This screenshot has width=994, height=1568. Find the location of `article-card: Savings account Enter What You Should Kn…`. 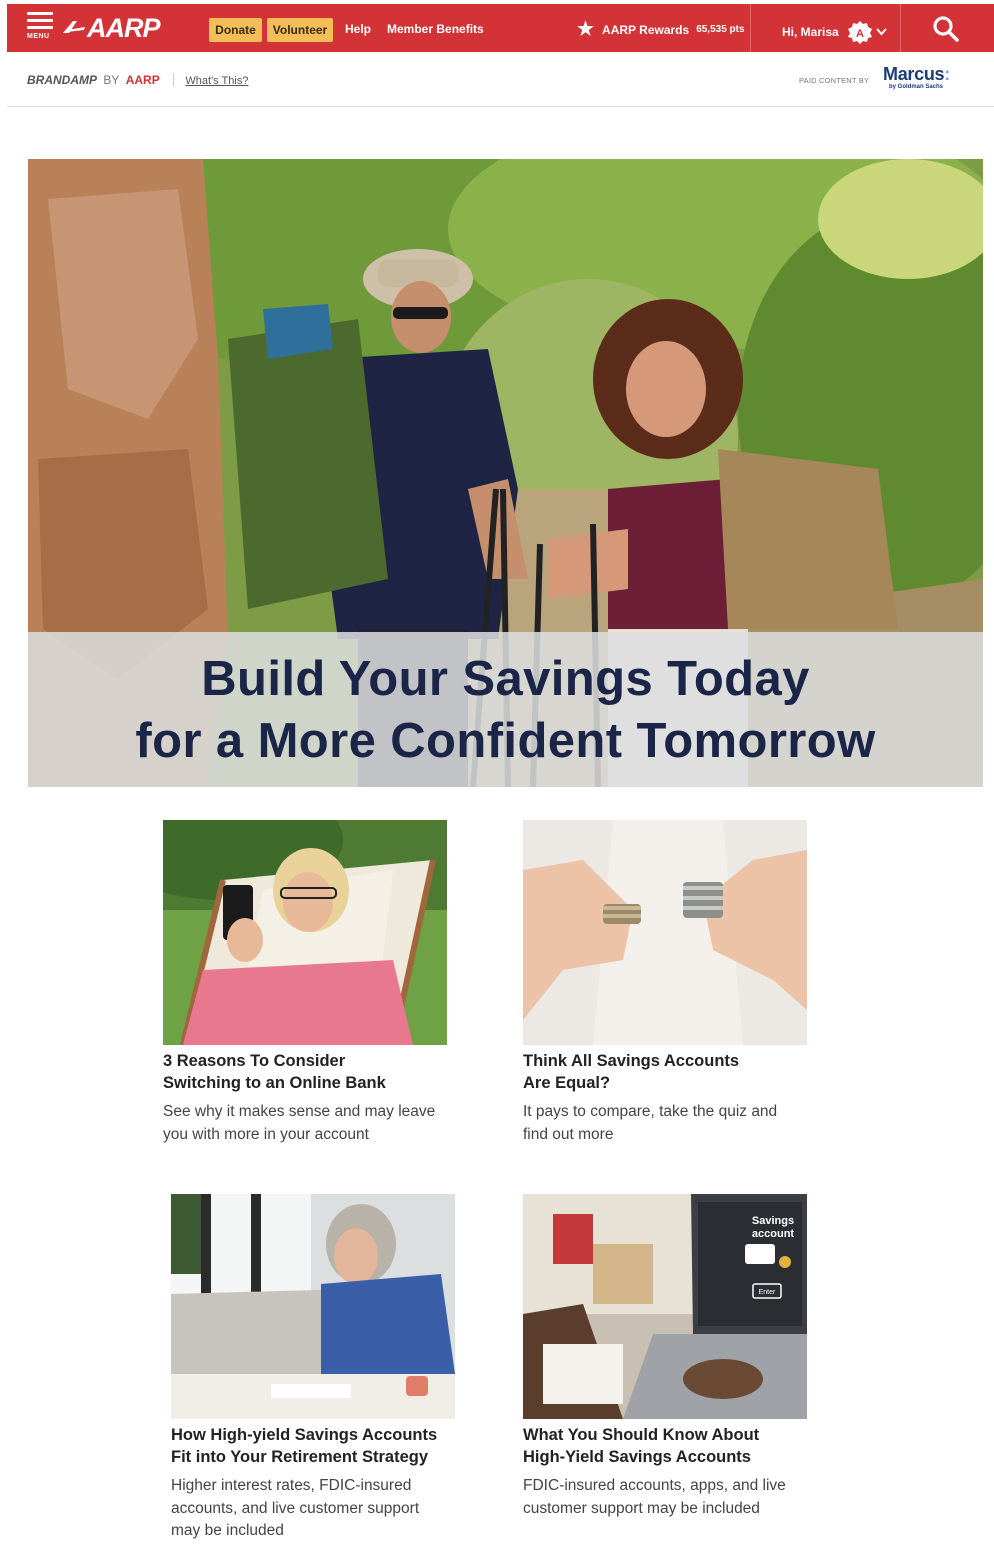

article-card: Savings account Enter What You Should Kn… is located at coordinates (668, 1357).